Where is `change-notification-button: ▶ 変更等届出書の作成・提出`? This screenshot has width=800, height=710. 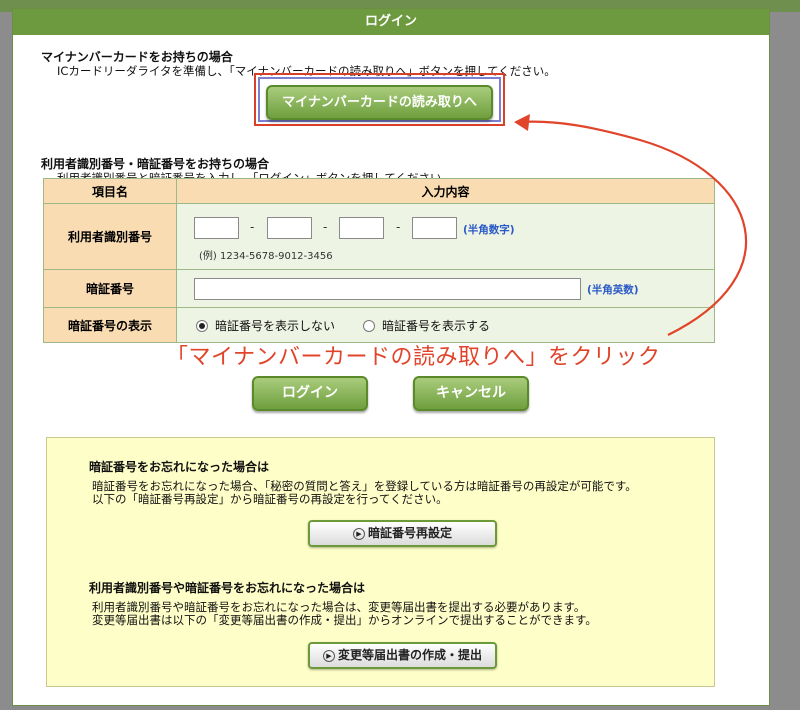 change-notification-button: ▶ 変更等届出書の作成・提出 is located at coordinates (402, 655).